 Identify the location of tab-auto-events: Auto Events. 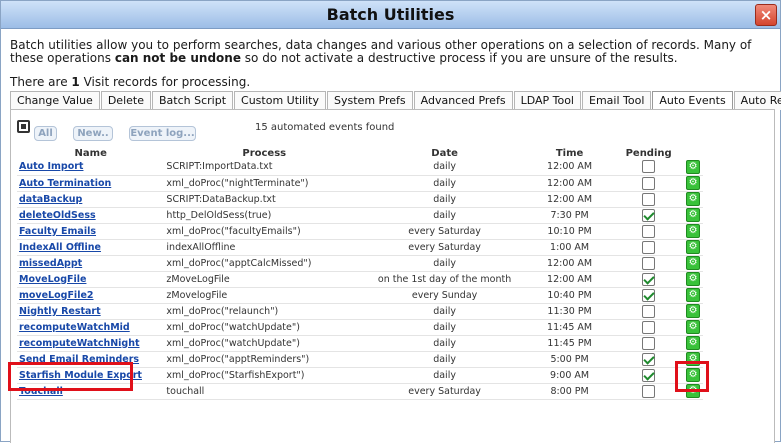
(692, 100).